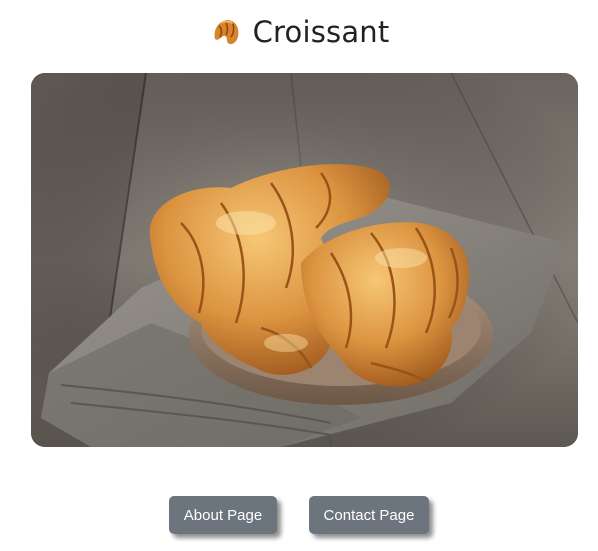 The height and width of the screenshot is (551, 598). Describe the element at coordinates (321, 32) in the screenshot. I see `page-title: Croissant` at that location.